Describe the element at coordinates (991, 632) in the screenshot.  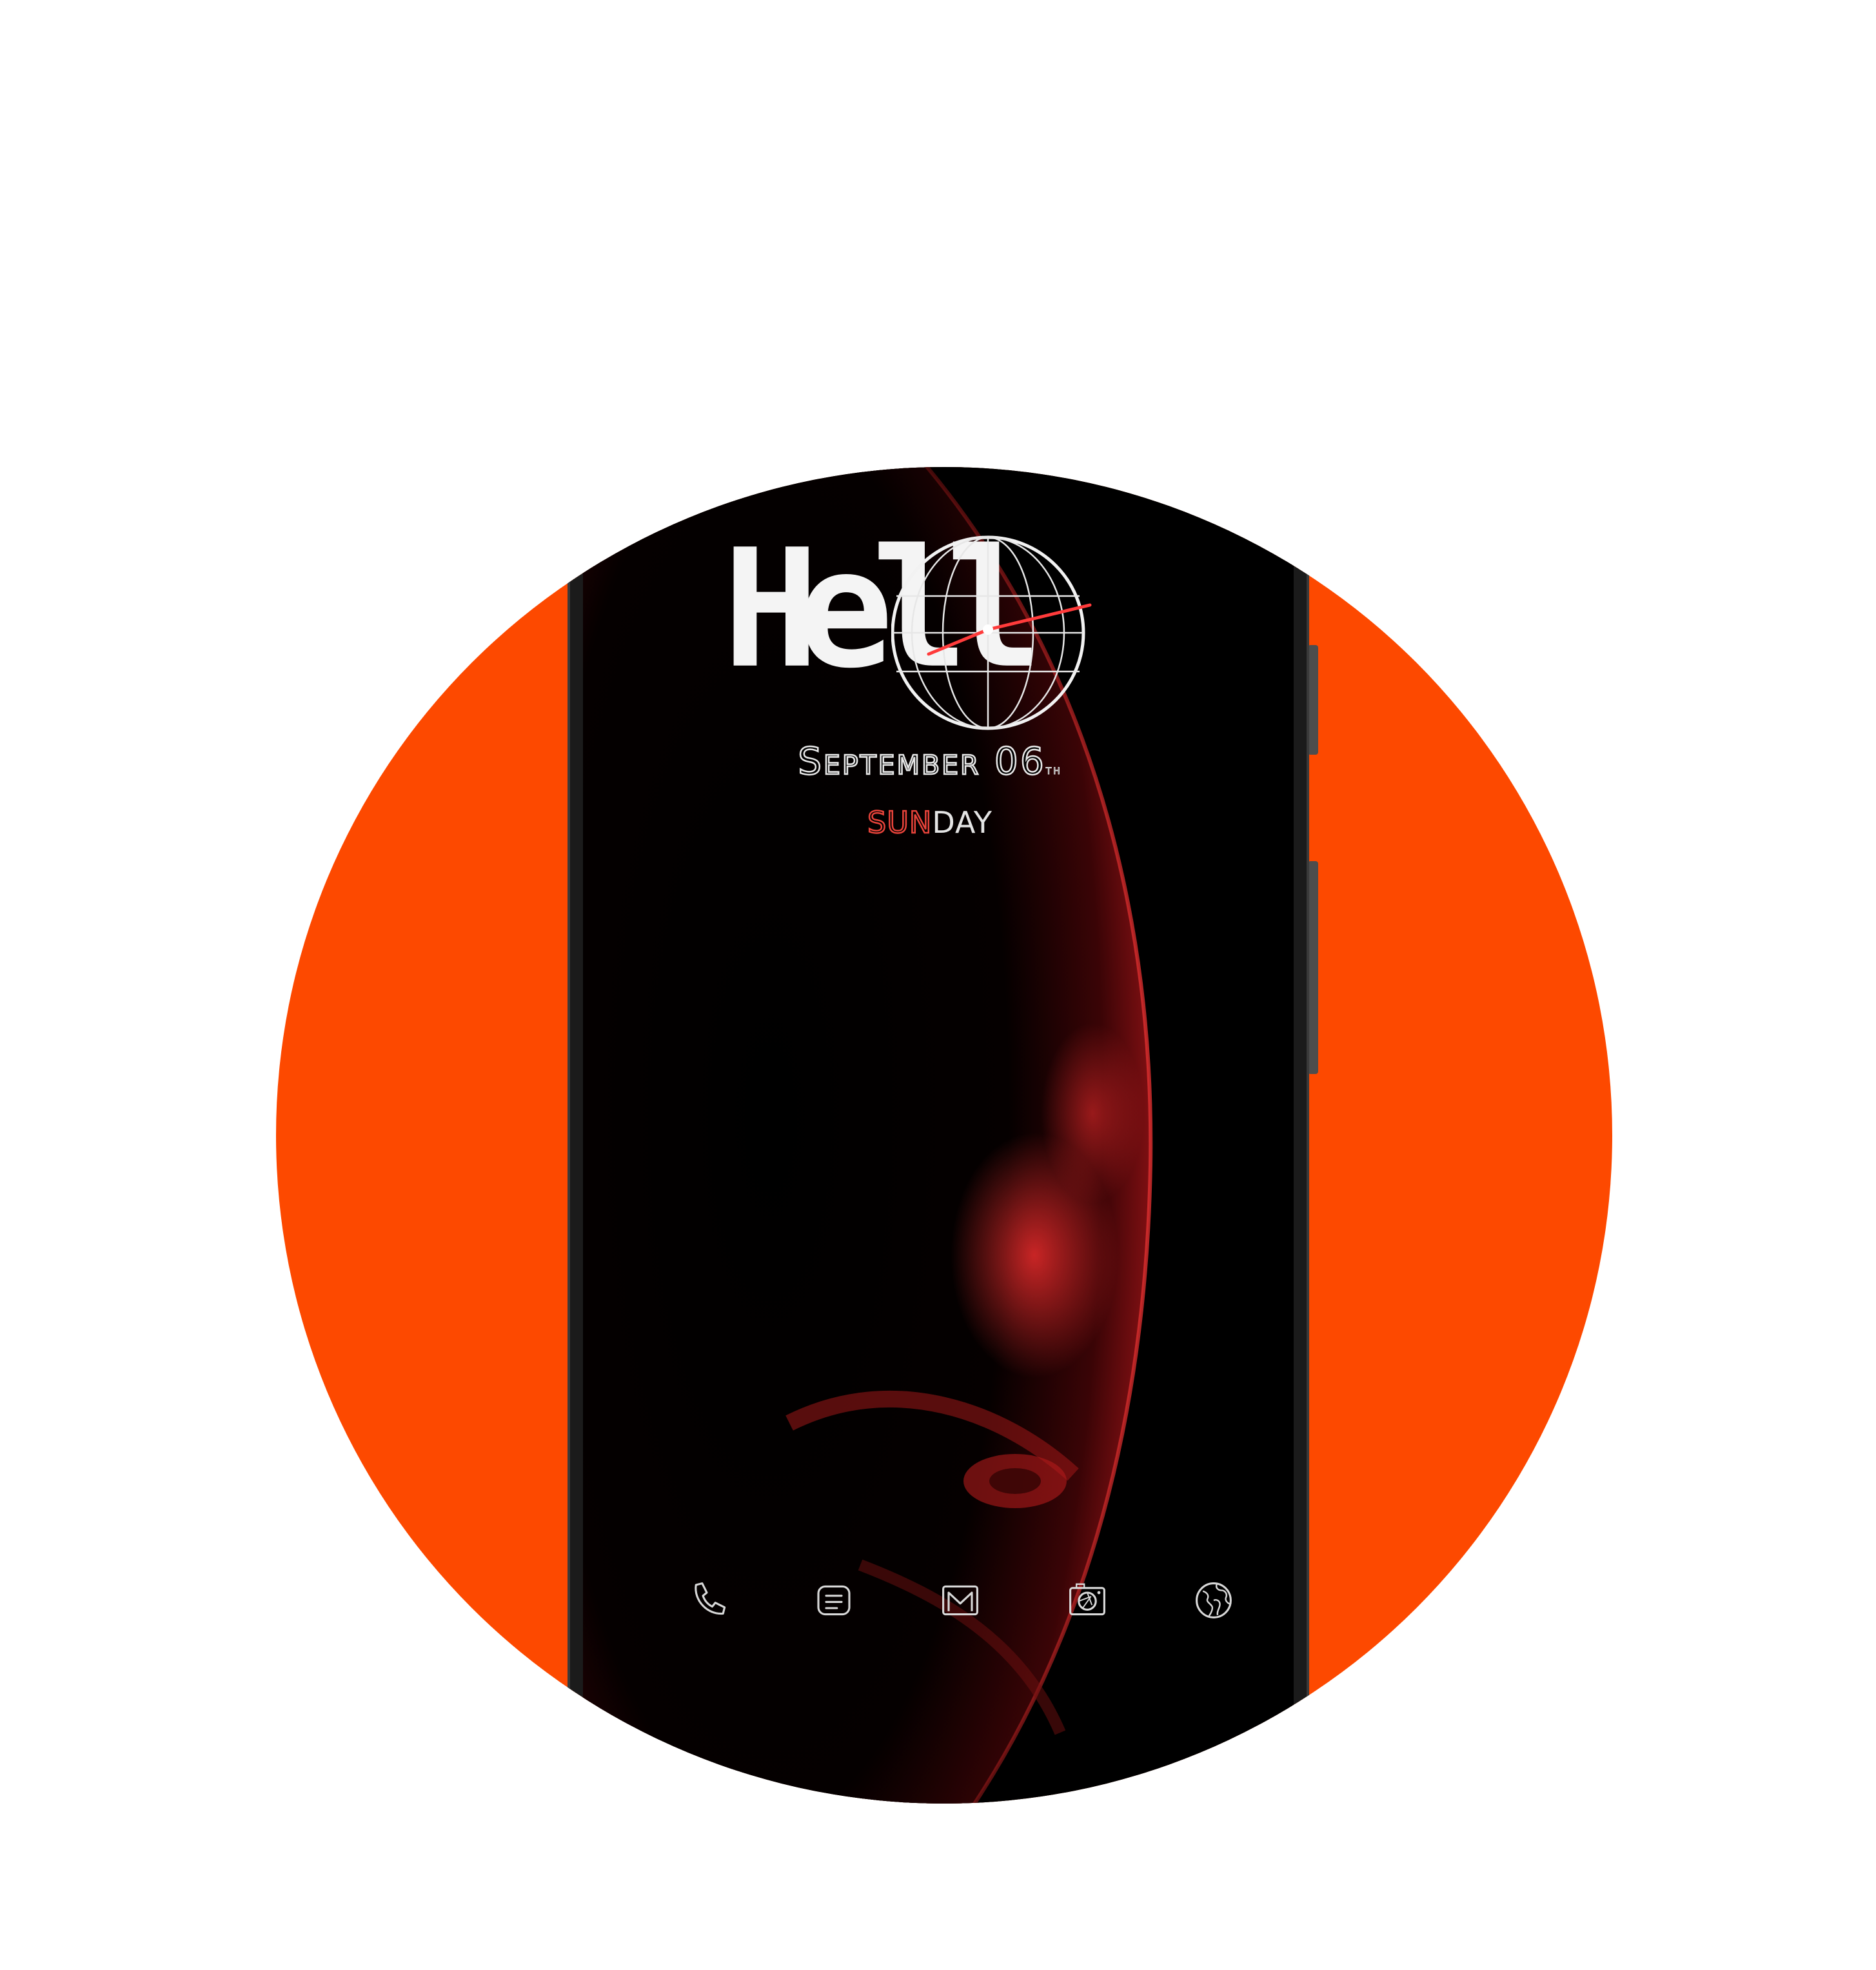
I see `globe-clock-widget` at that location.